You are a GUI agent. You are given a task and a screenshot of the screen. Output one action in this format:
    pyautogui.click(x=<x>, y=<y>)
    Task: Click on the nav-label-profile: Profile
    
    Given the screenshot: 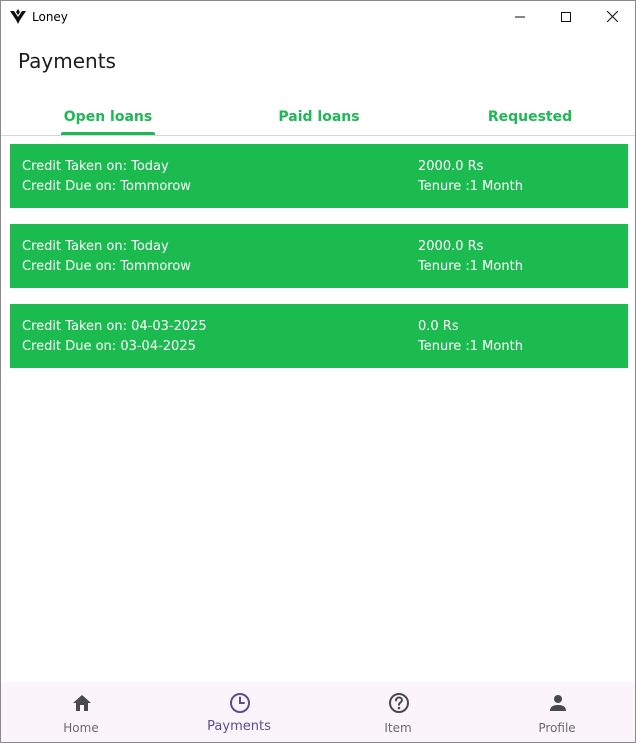 What is the action you would take?
    pyautogui.click(x=557, y=728)
    